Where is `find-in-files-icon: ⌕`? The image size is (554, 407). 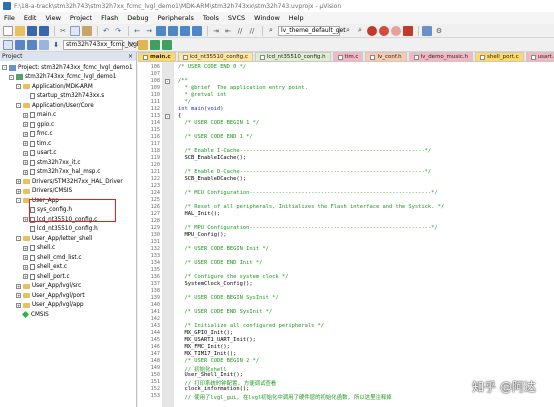
find-in-files-icon: ⌕ is located at coordinates (271, 31).